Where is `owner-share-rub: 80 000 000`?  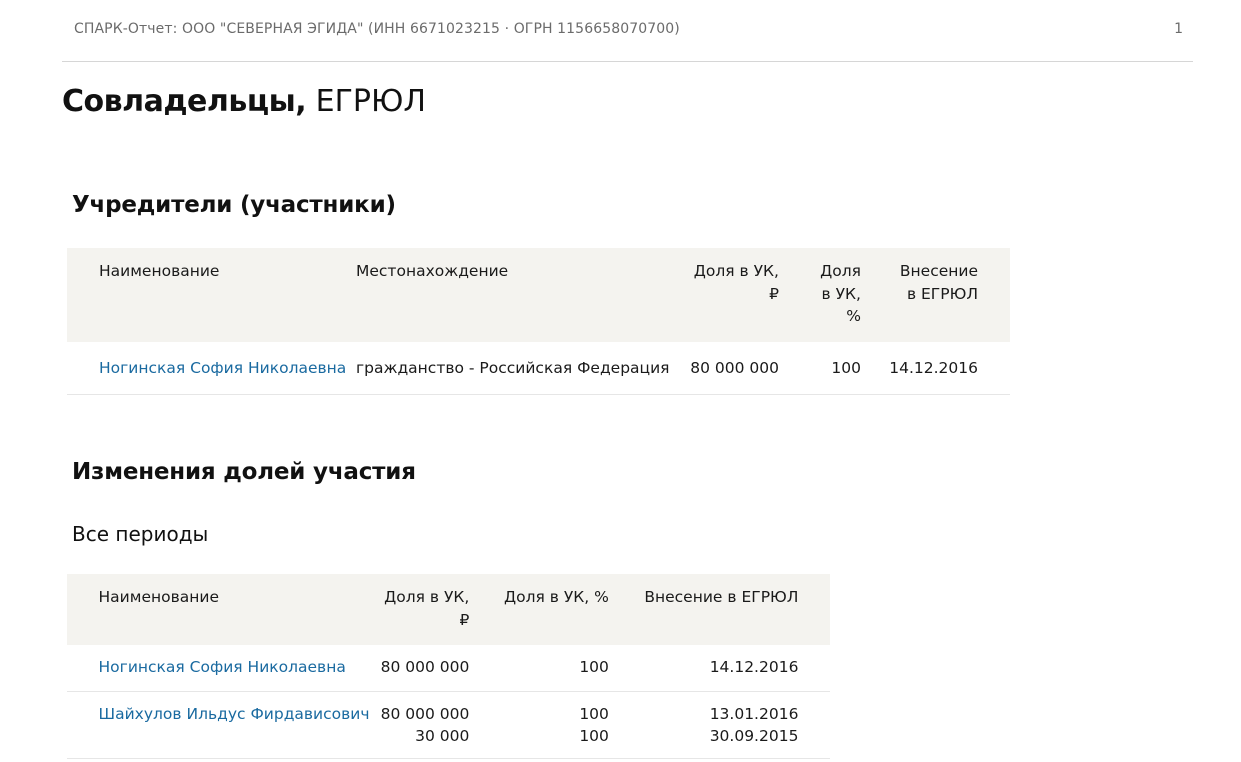 owner-share-rub: 80 000 000 is located at coordinates (425, 667).